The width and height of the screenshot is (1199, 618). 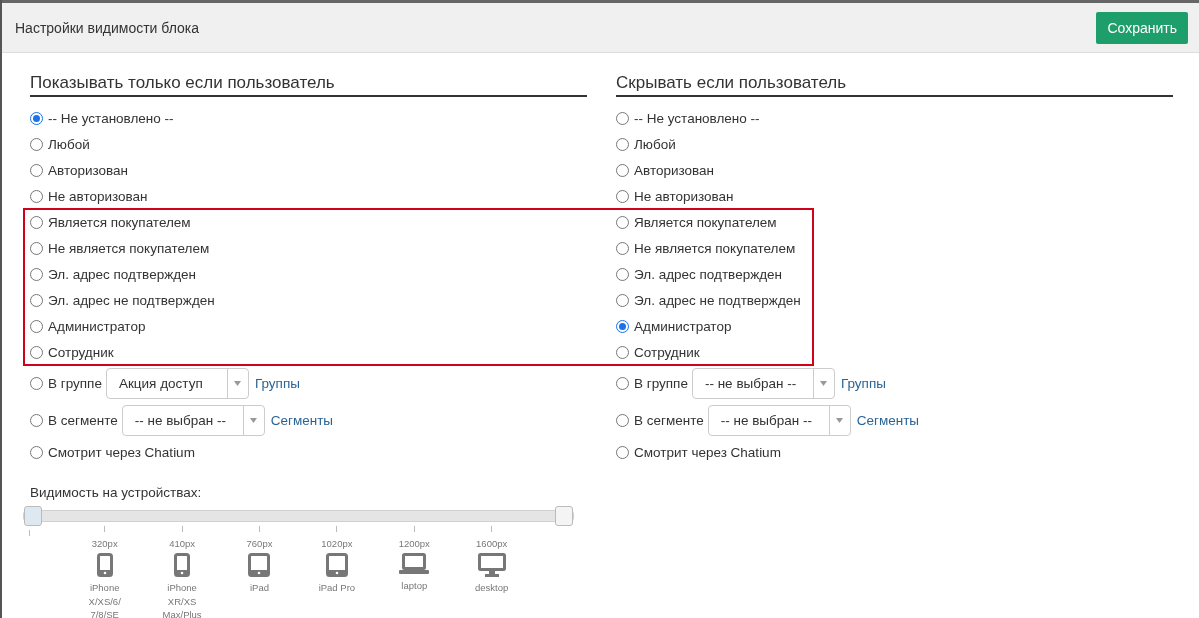 What do you see at coordinates (182, 543) in the screenshot?
I see `width-label: 410px` at bounding box center [182, 543].